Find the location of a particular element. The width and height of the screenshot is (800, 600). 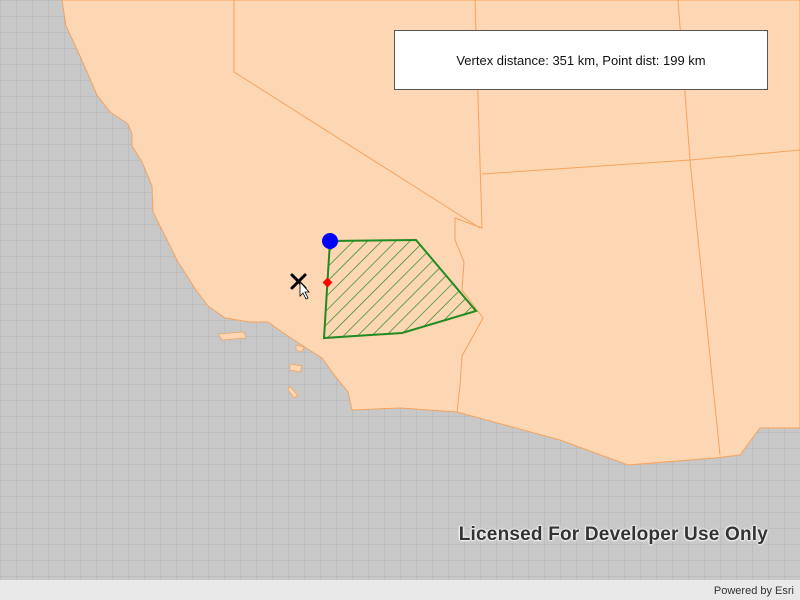

license-watermark: Licensed For Developer Use Only is located at coordinates (613, 534).